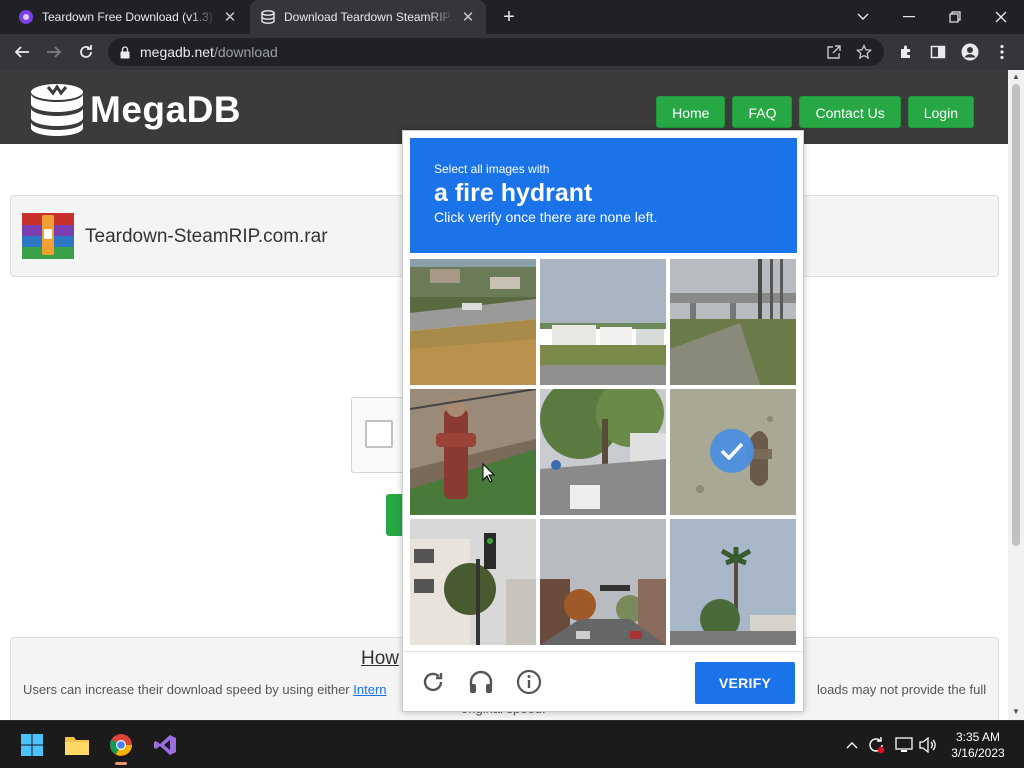  Describe the element at coordinates (1002, 52) in the screenshot. I see `menu-kebab-icon` at that location.